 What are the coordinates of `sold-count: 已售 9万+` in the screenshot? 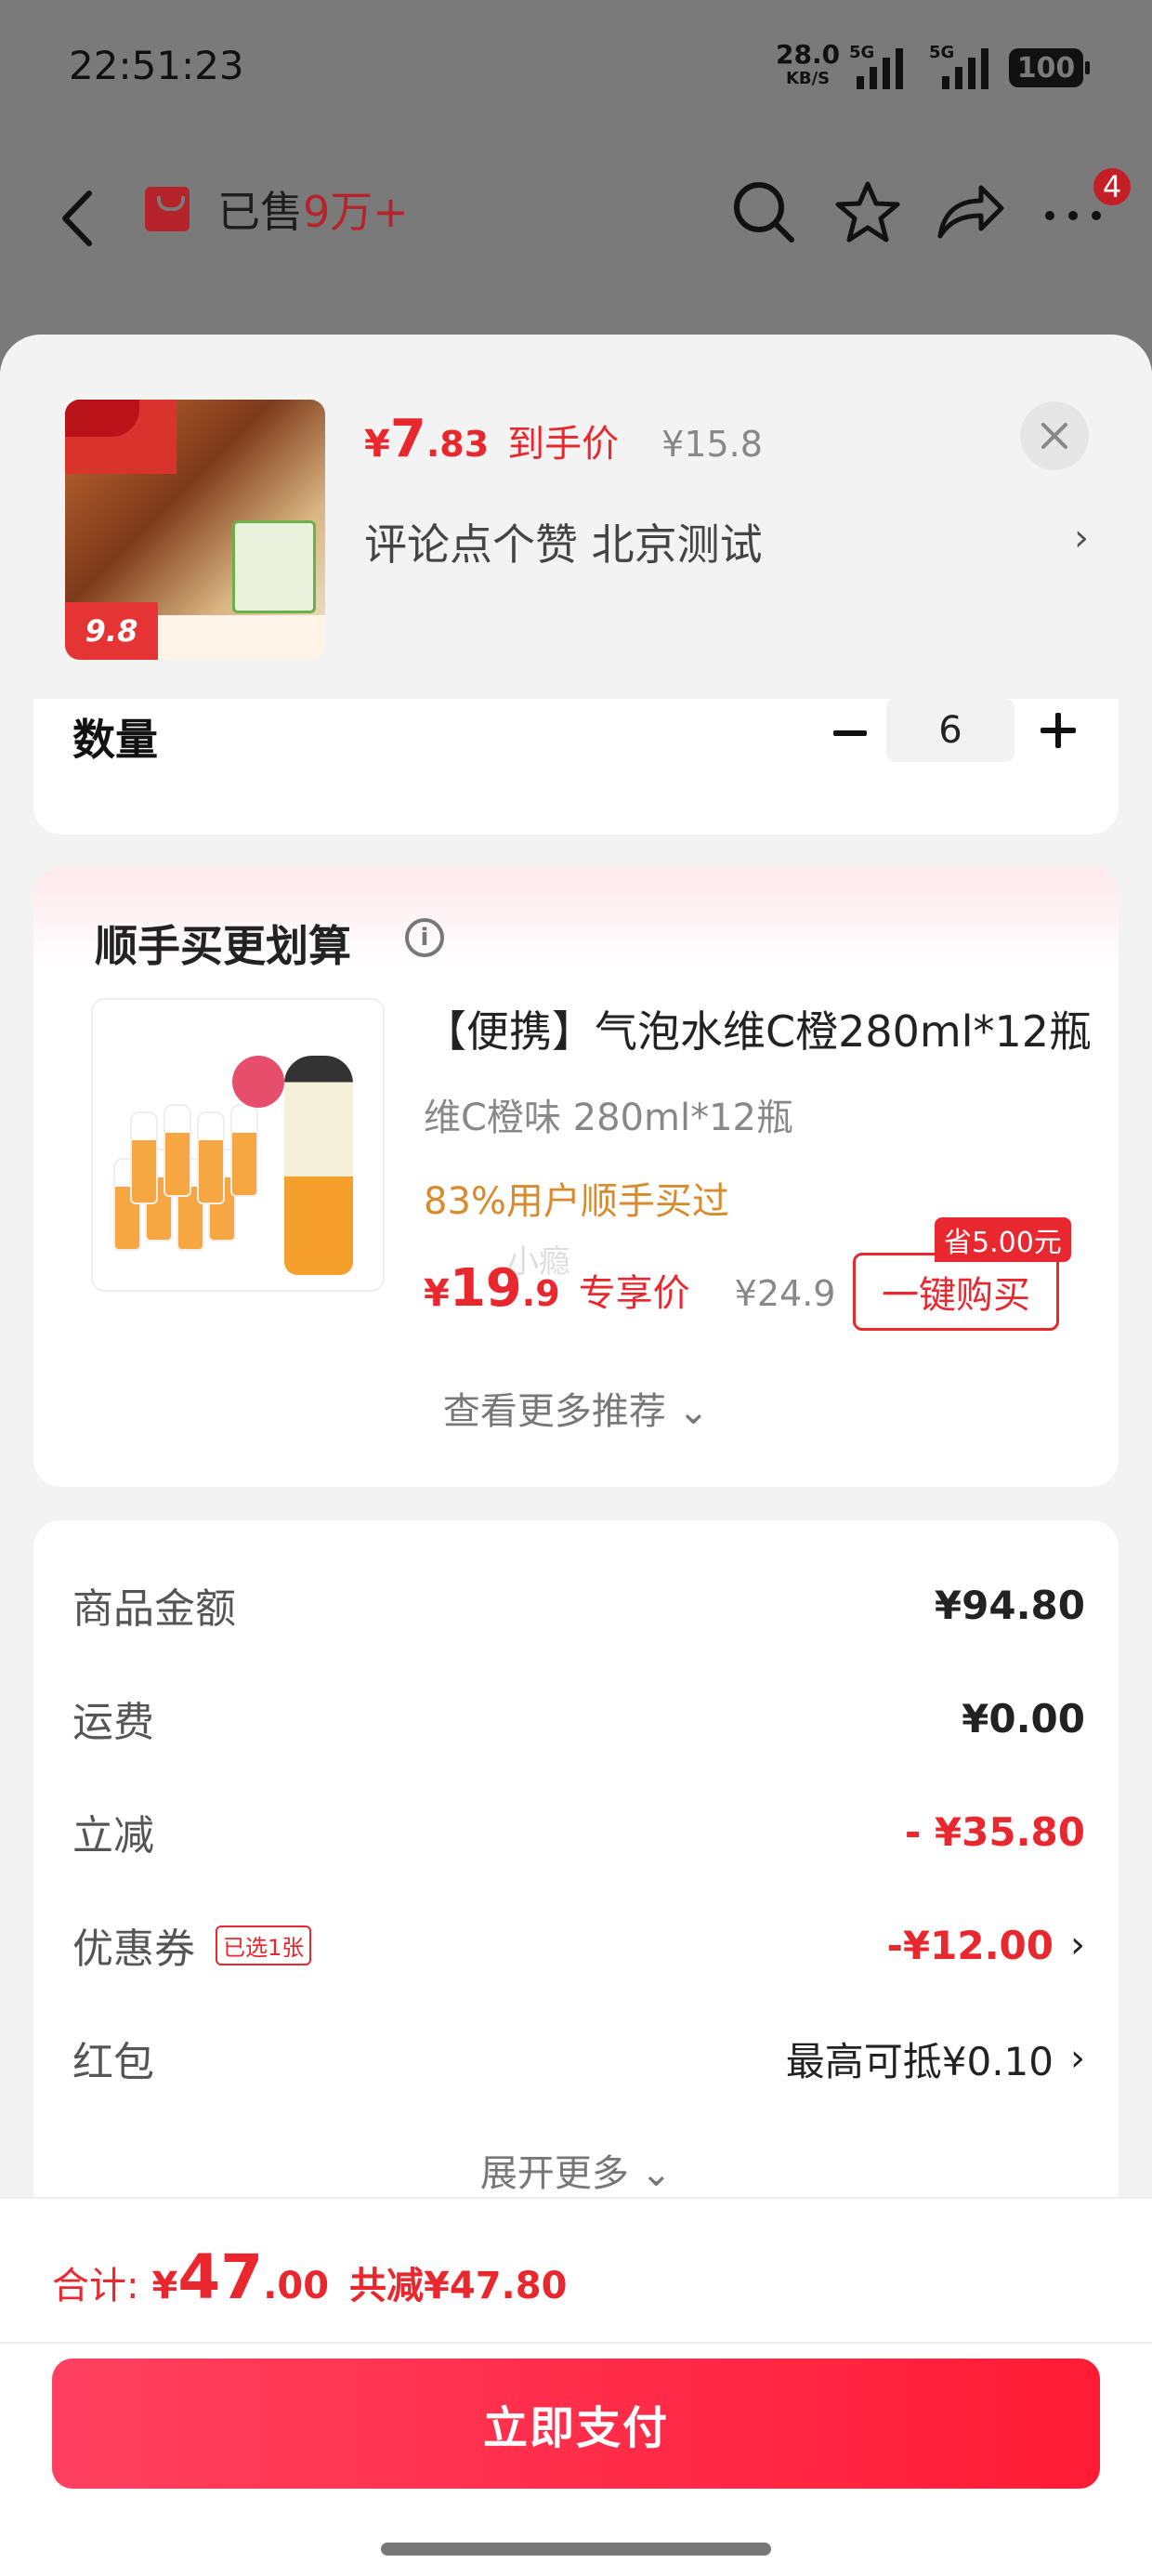 It's located at (277, 209).